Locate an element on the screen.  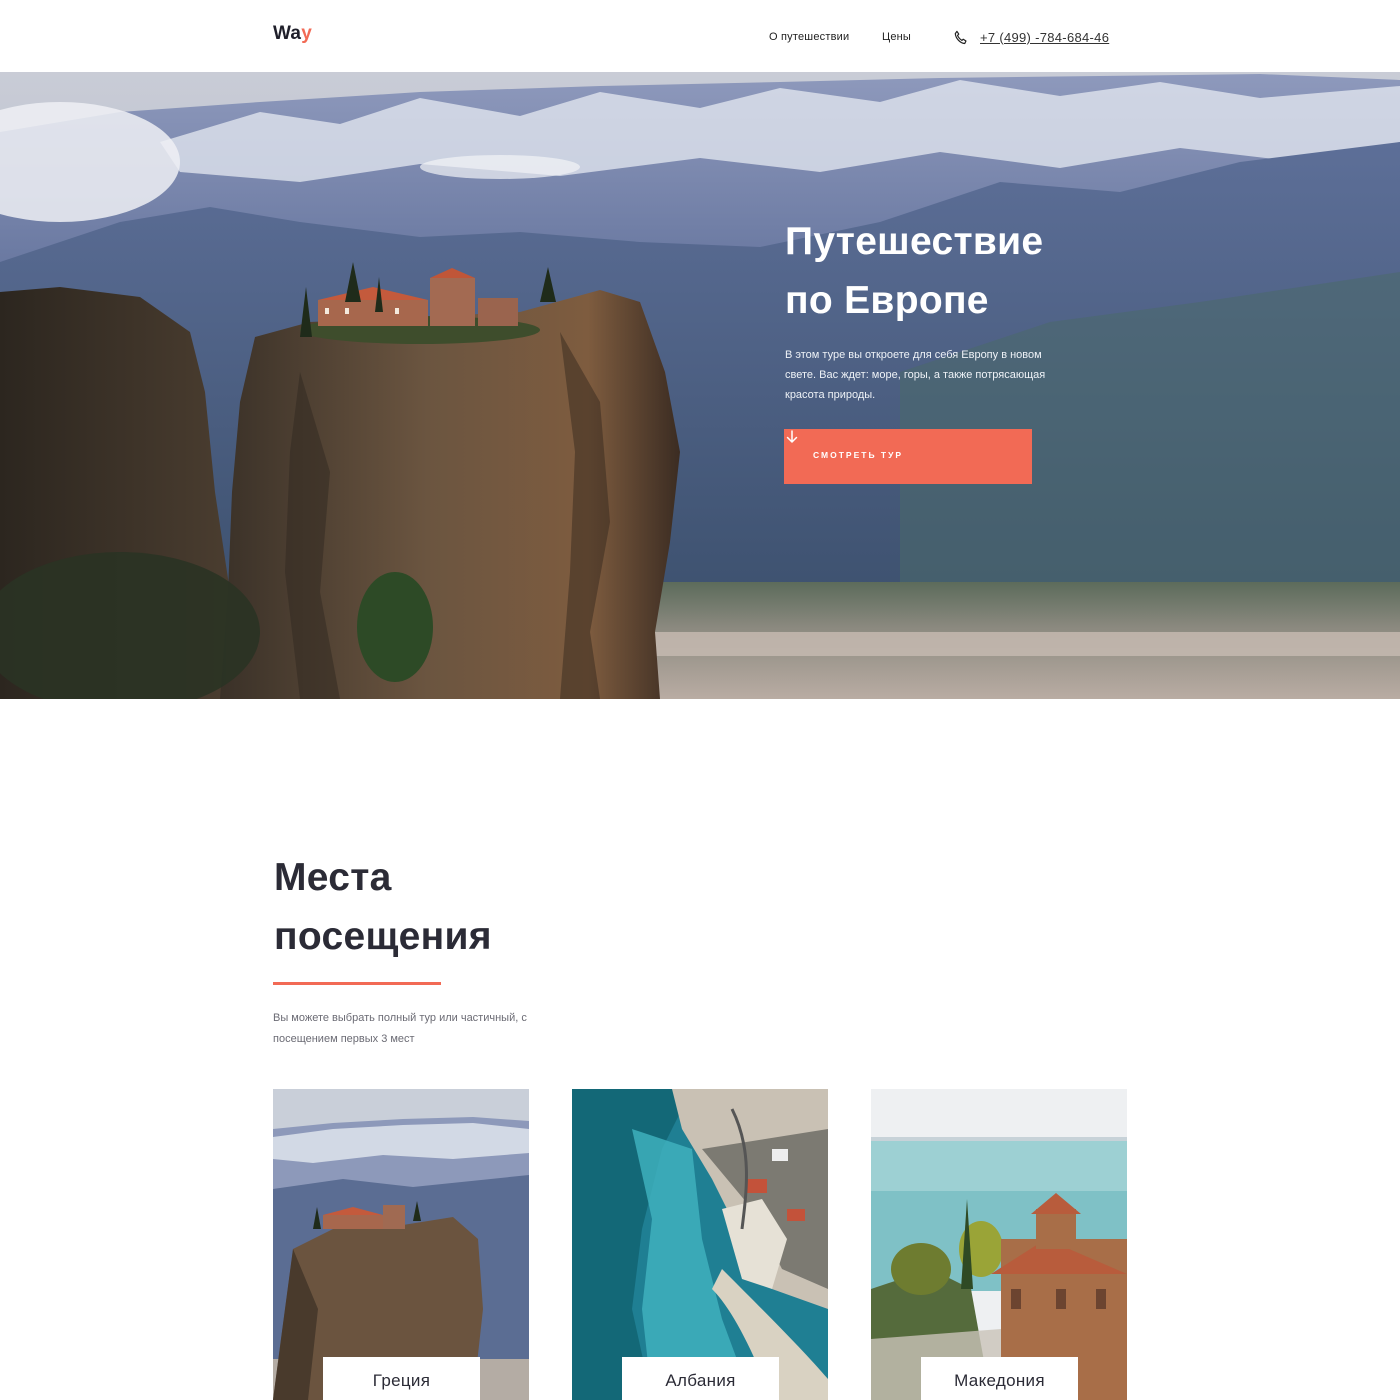
place-card-macedonia: Македония is located at coordinates (999, 1244).